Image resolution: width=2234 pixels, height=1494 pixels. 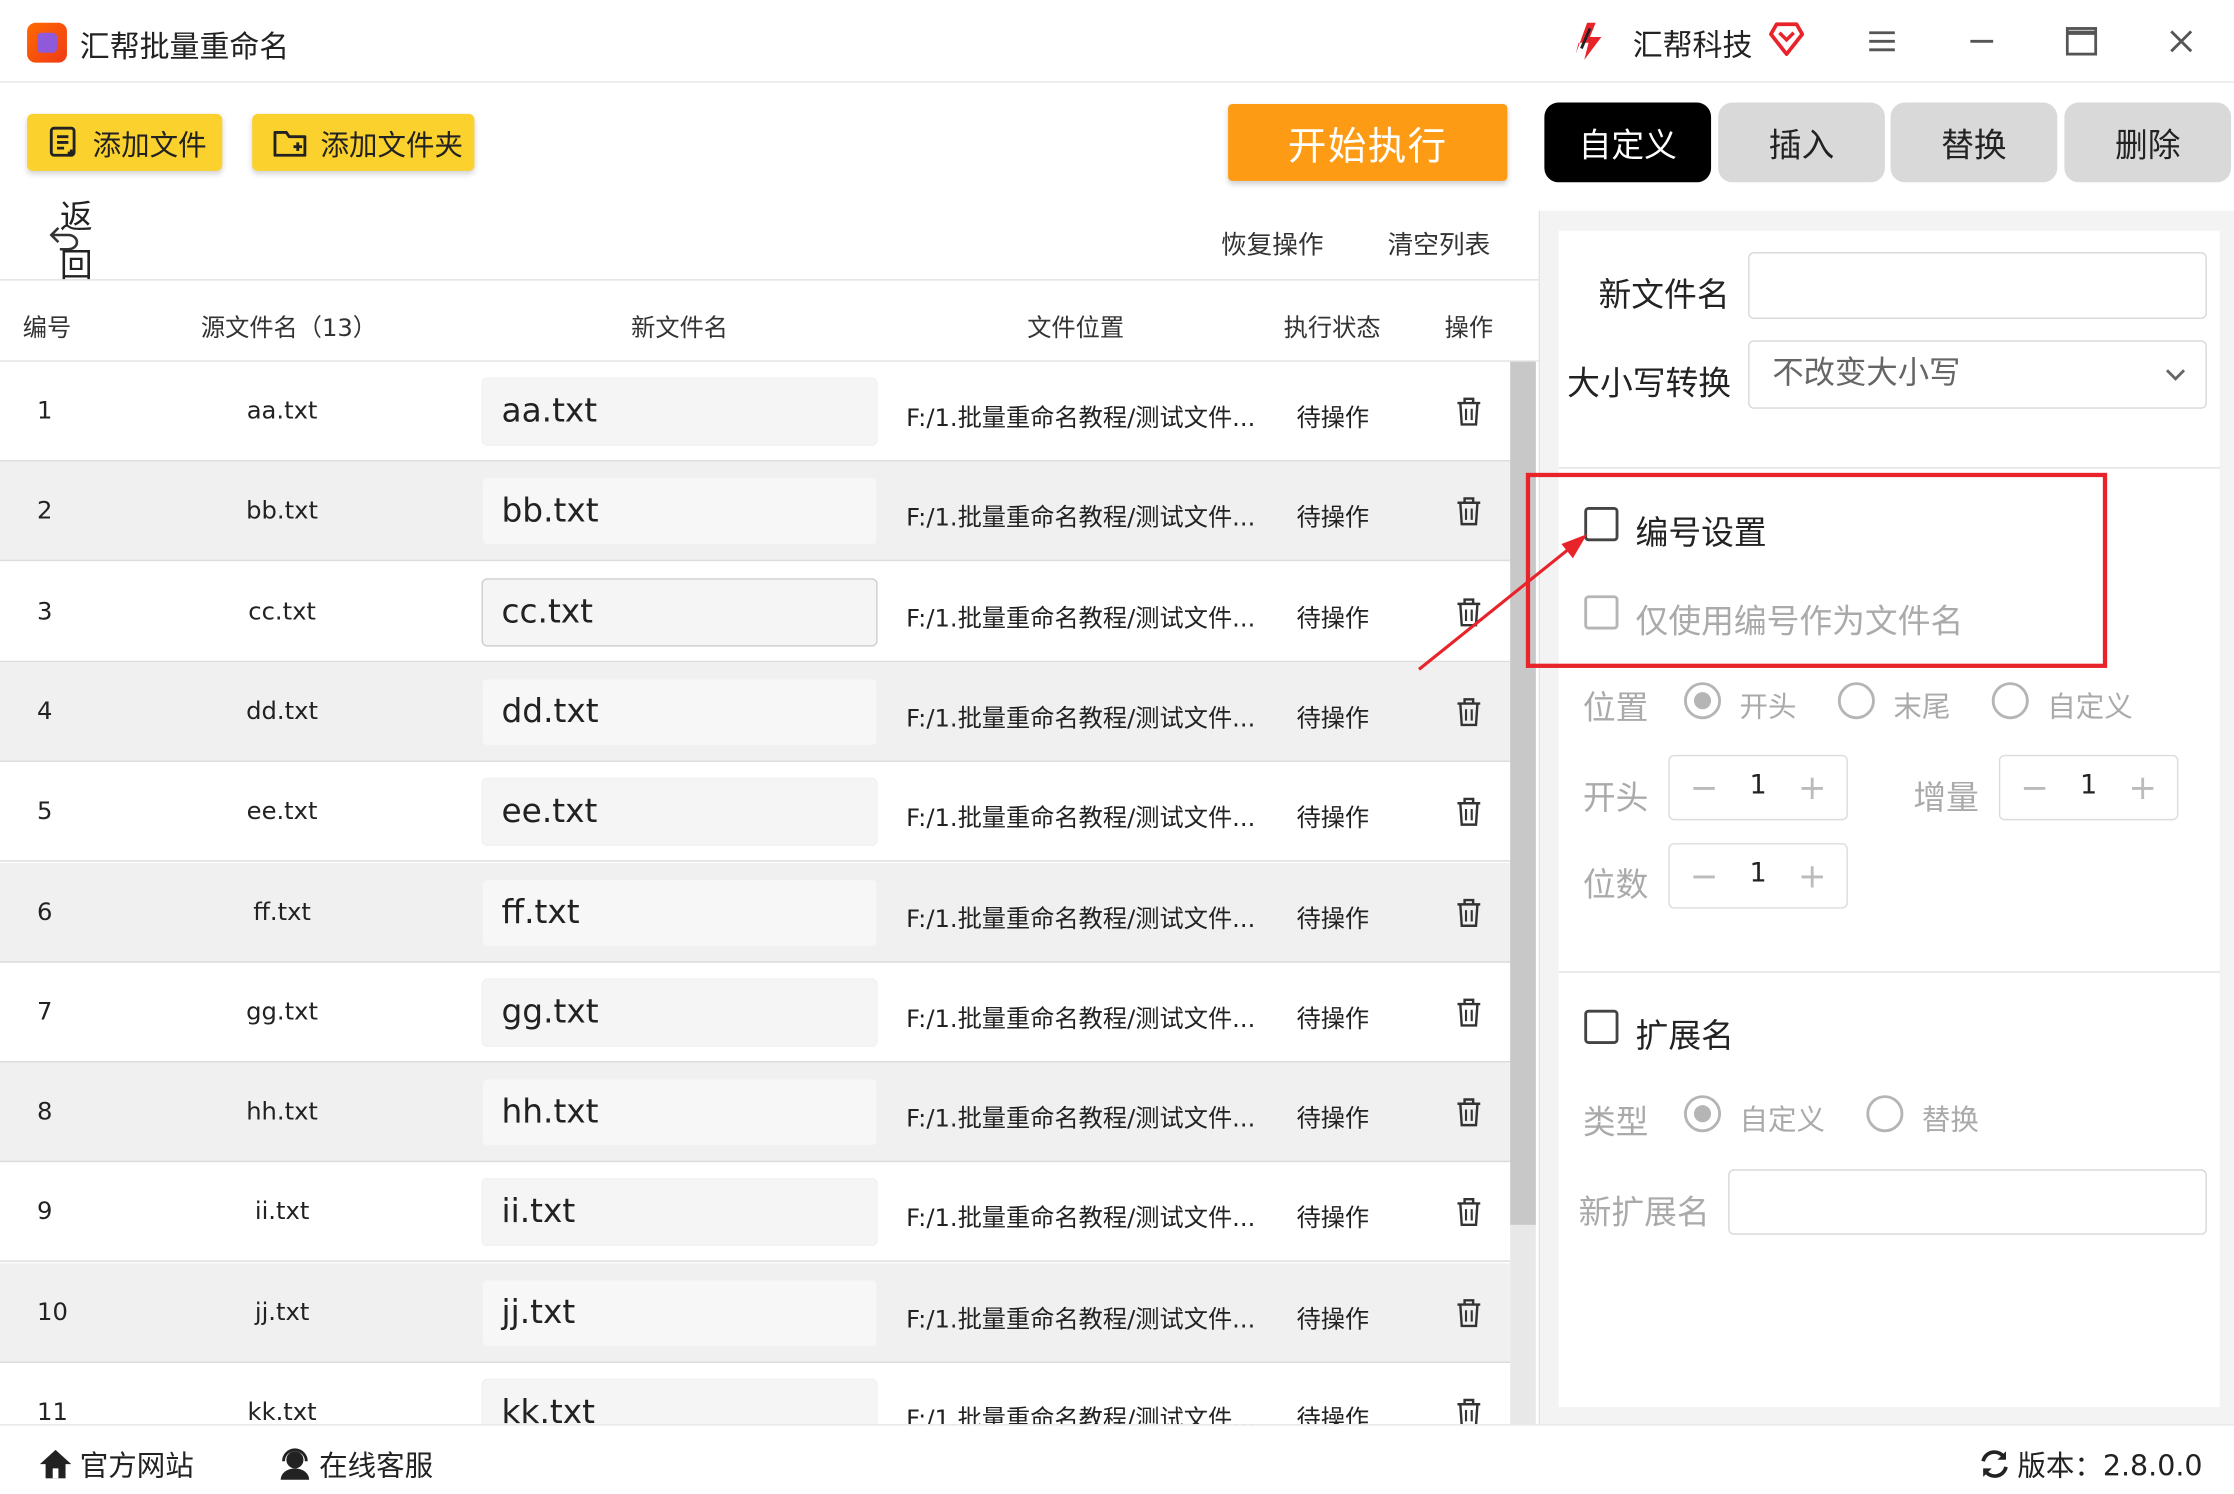 I want to click on row-source-name: cc.txt, so click(x=282, y=612).